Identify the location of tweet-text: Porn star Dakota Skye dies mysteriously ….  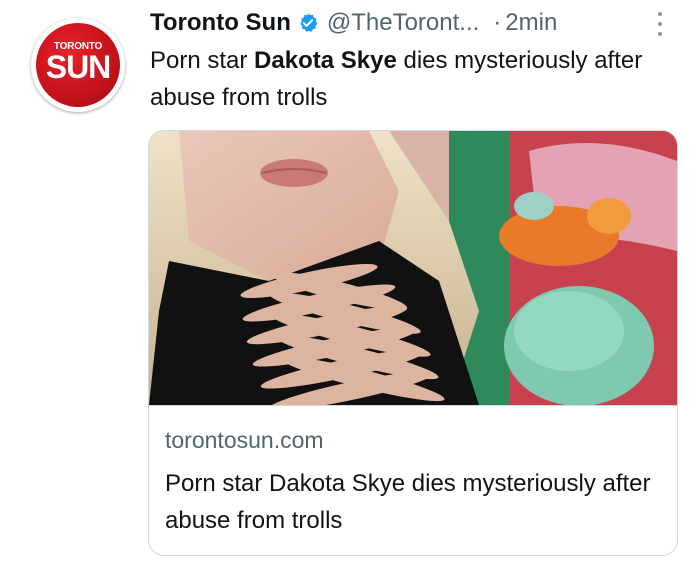
(415, 79).